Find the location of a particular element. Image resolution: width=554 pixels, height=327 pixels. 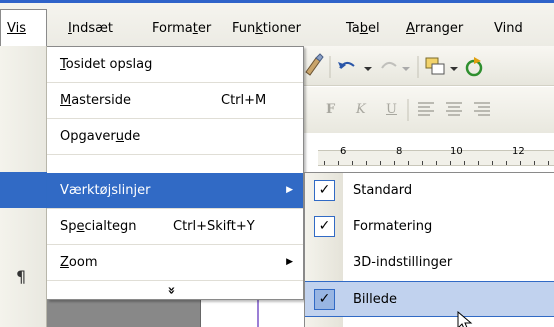

submenu-item-billede: ✓ Billede is located at coordinates (429, 299).